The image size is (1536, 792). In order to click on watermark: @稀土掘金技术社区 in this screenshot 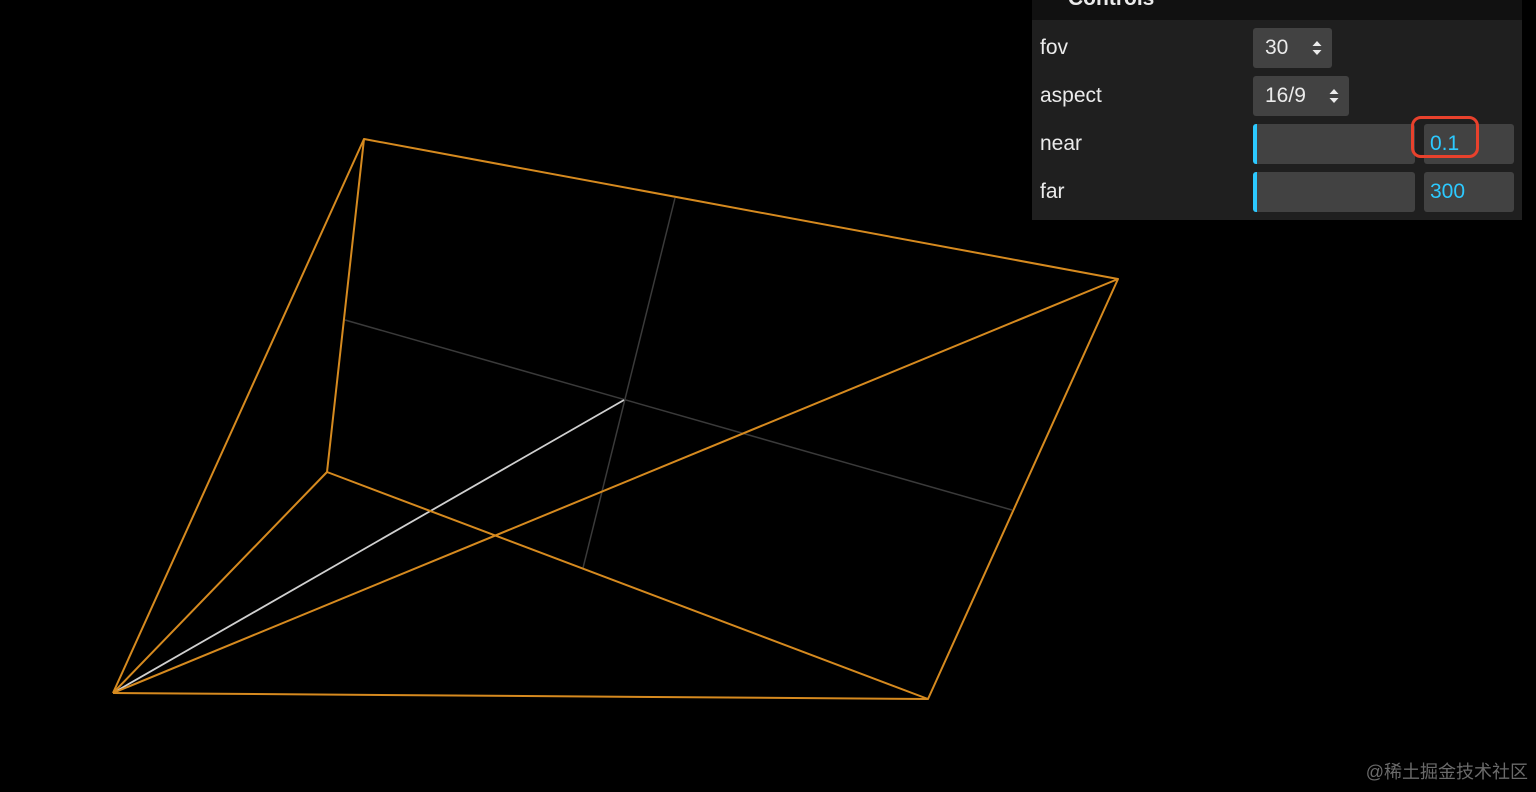, I will do `click(1446, 772)`.